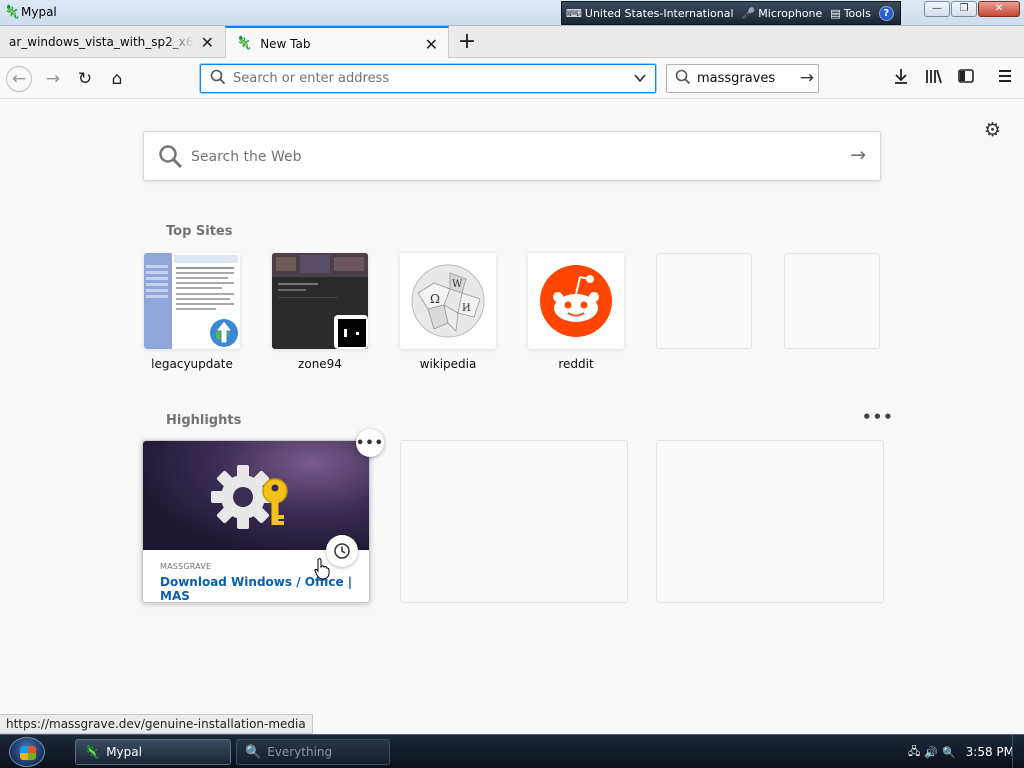 The width and height of the screenshot is (1024, 768). I want to click on search-bar-value: massgraves, so click(736, 78).